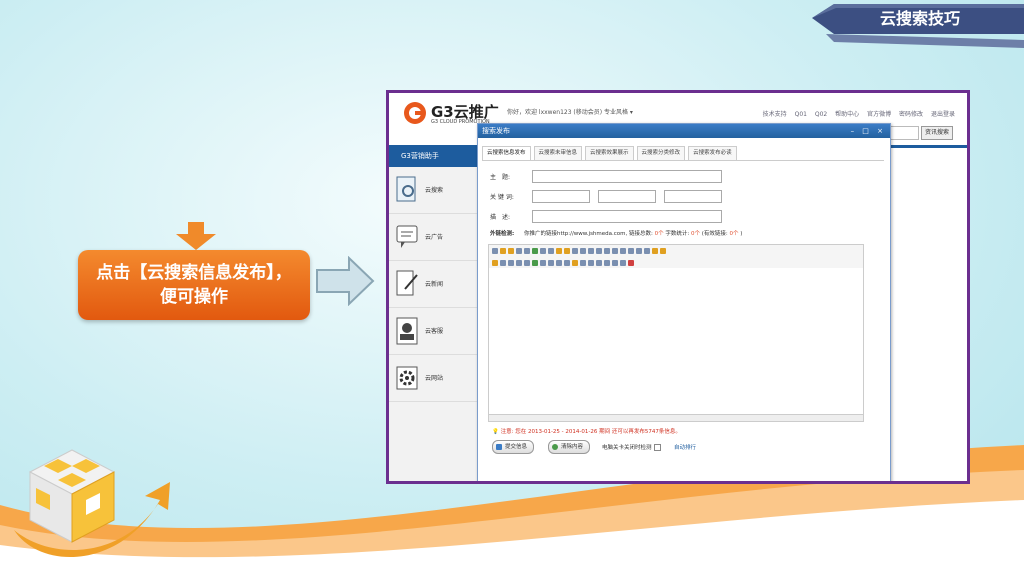 This screenshot has width=1024, height=575. Describe the element at coordinates (499, 447) in the screenshot. I see `save-icon` at that location.